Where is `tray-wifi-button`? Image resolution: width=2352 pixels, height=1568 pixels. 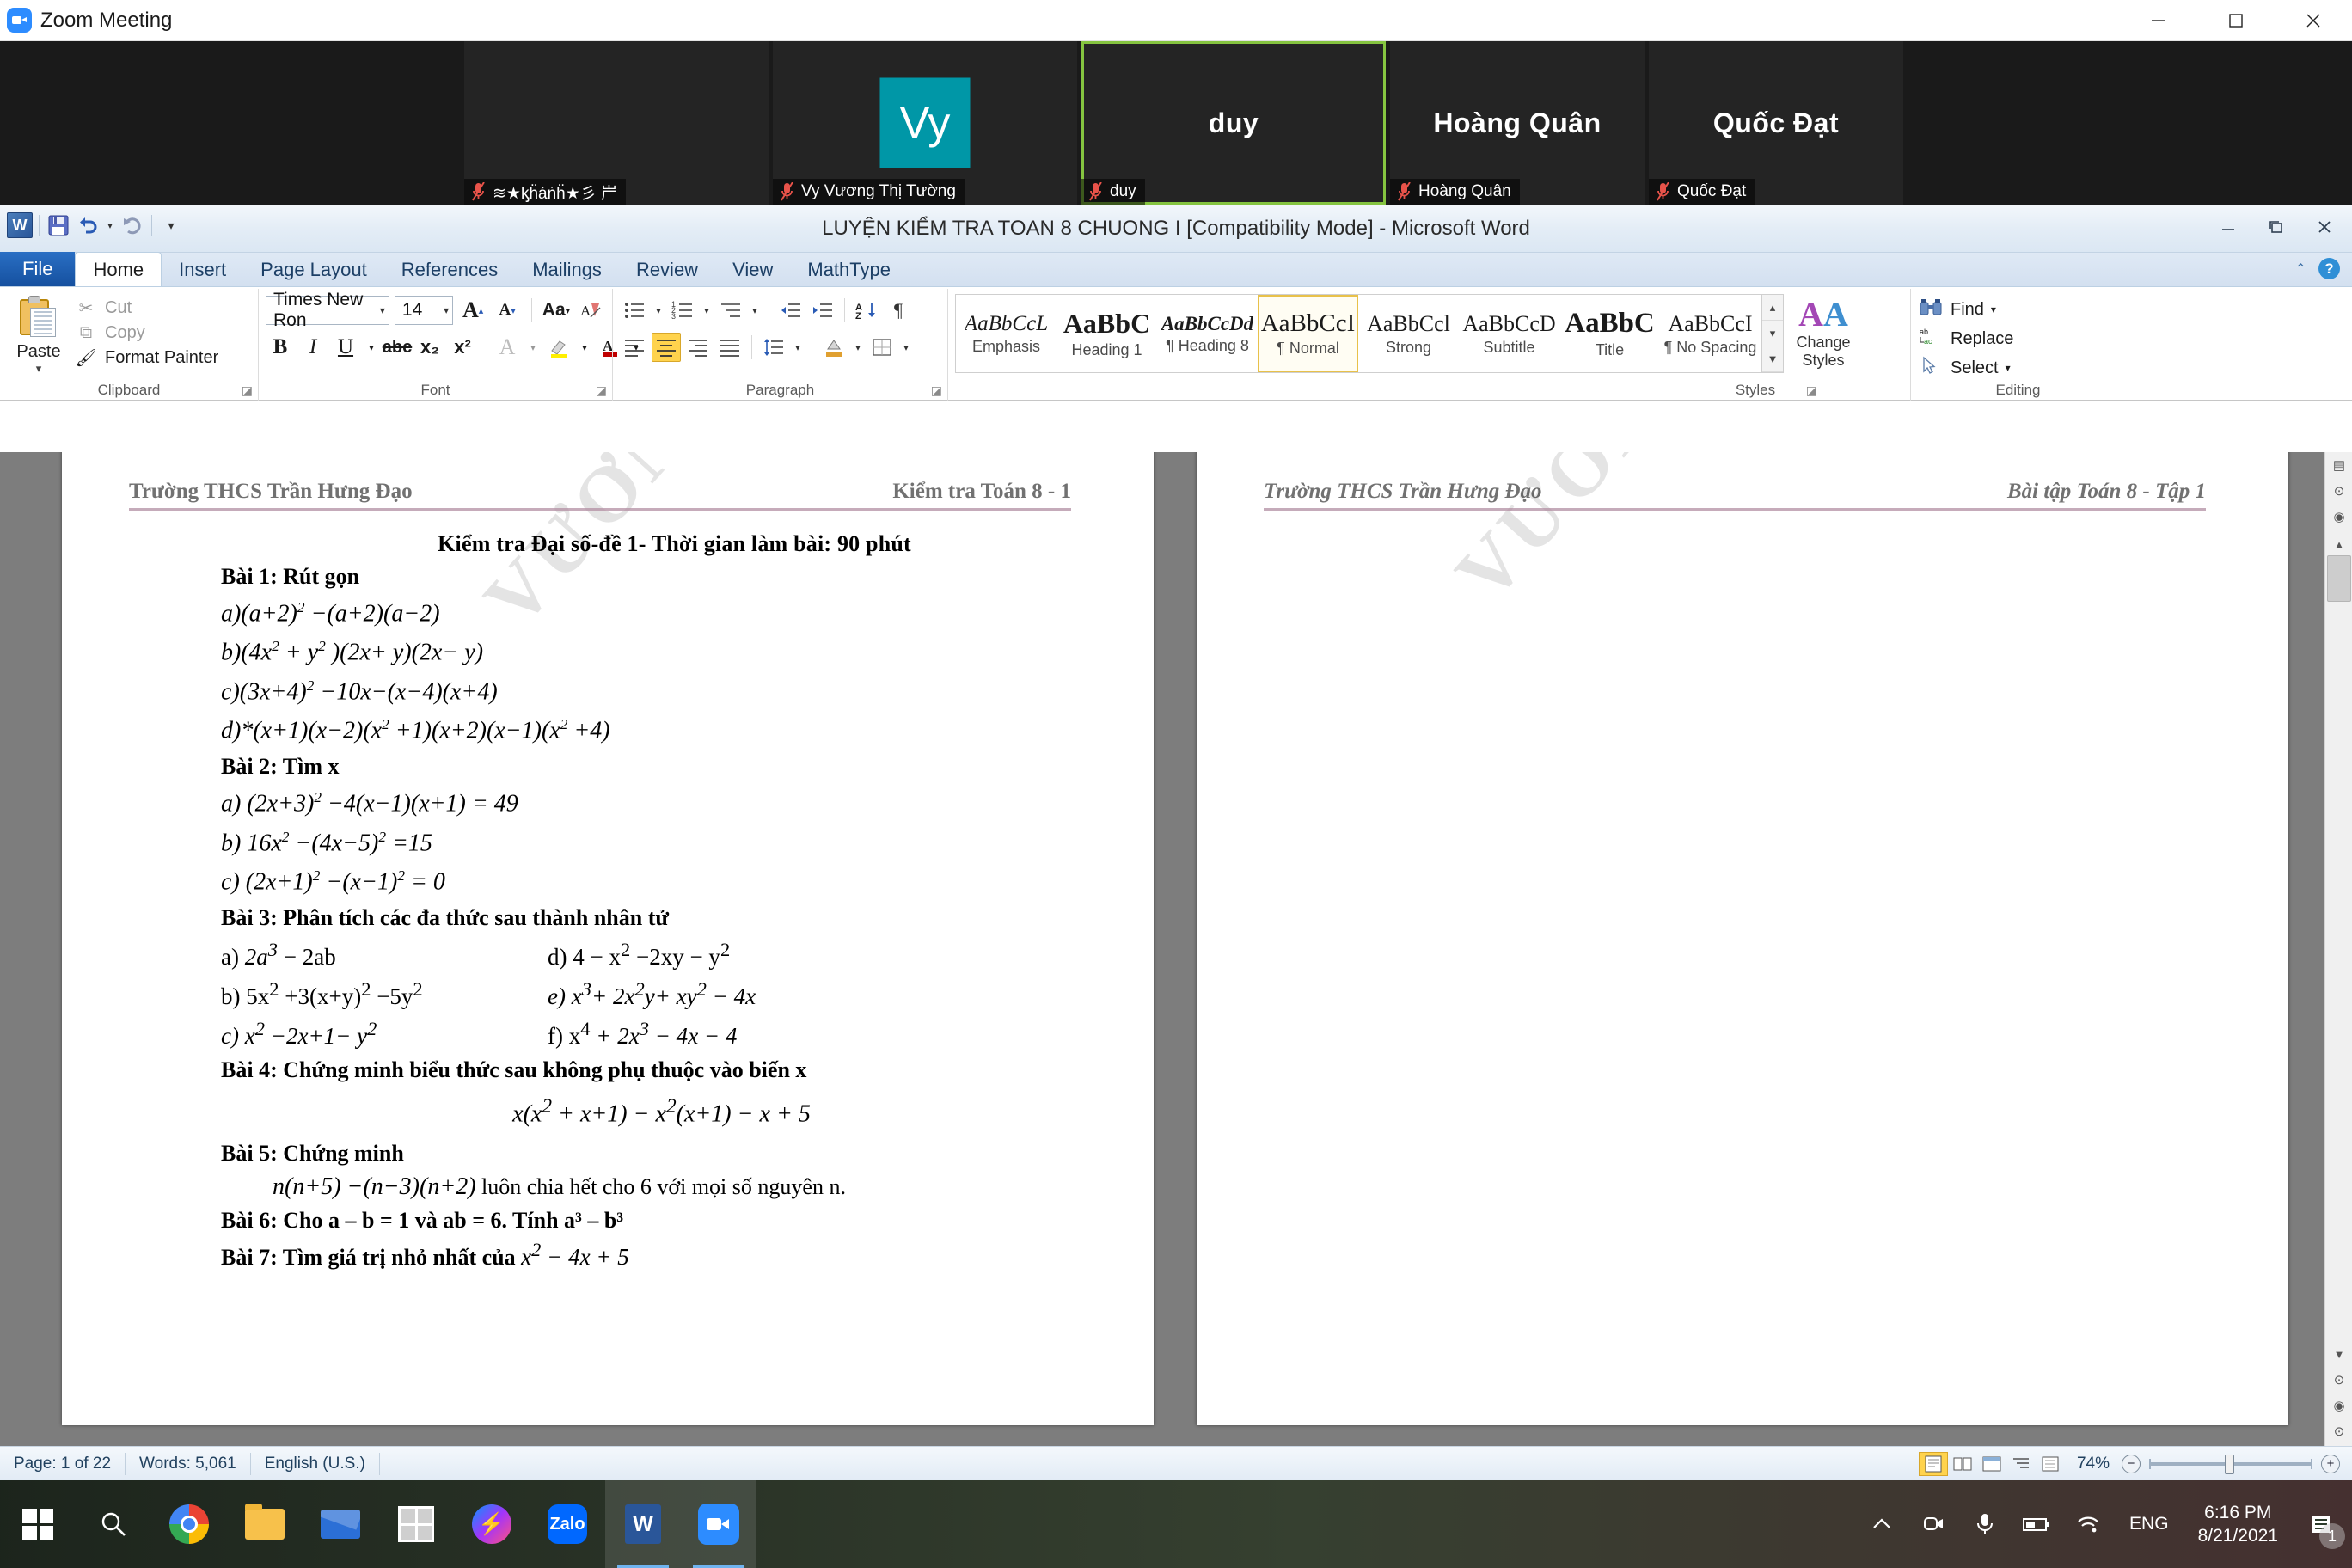 tray-wifi-button is located at coordinates (2088, 1524).